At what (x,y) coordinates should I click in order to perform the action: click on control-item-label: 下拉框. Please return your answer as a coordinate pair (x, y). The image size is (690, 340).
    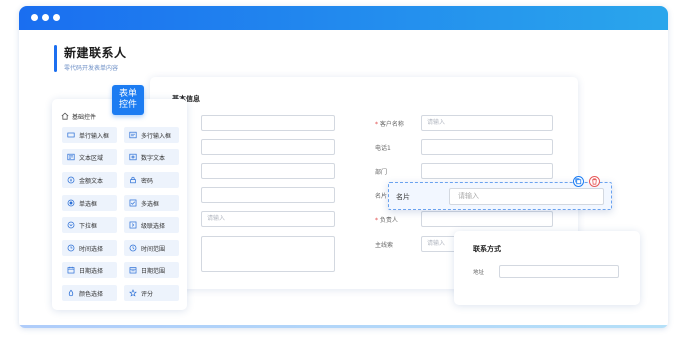
    Looking at the image, I should click on (88, 226).